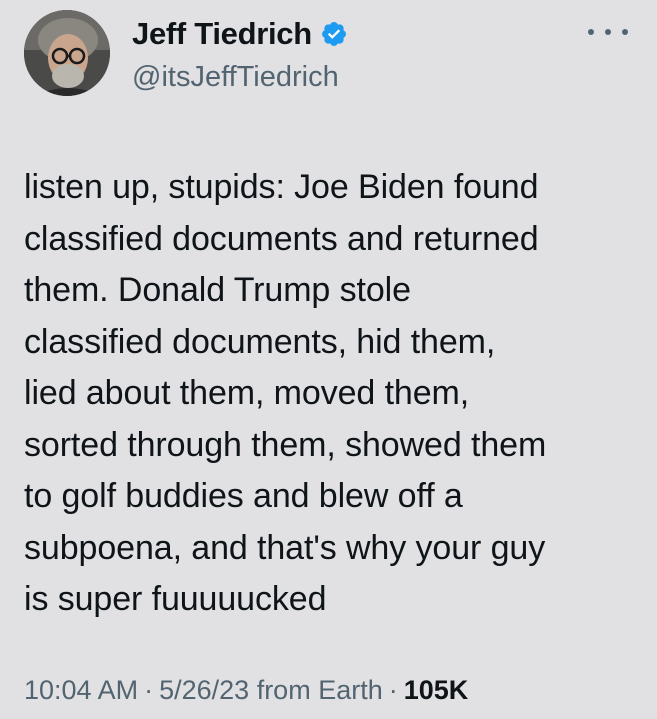  What do you see at coordinates (235, 77) in the screenshot?
I see `author-handle: @itsJeffTiedrich` at bounding box center [235, 77].